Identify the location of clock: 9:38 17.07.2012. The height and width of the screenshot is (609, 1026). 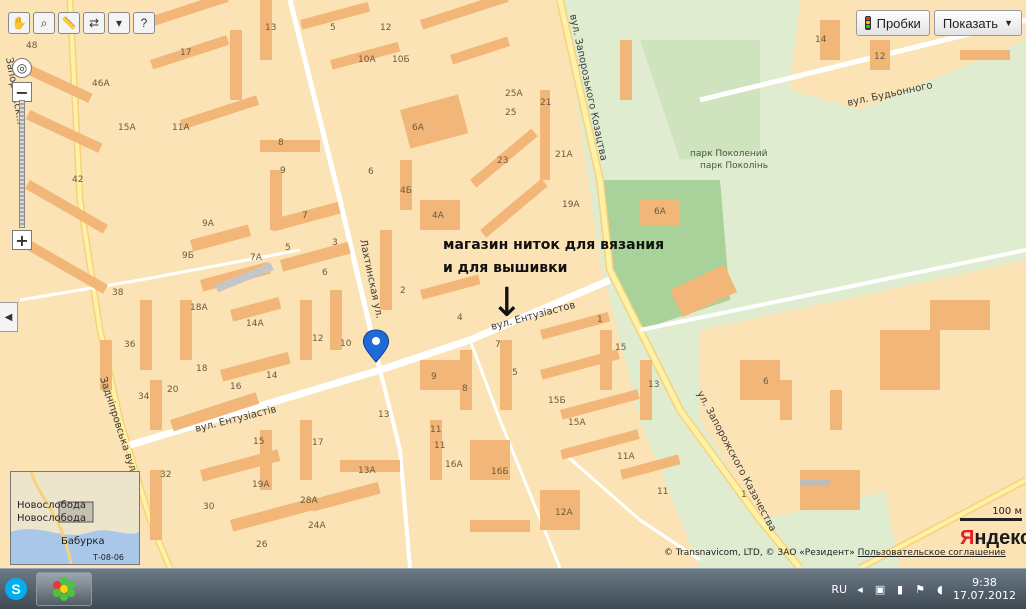
(984, 589).